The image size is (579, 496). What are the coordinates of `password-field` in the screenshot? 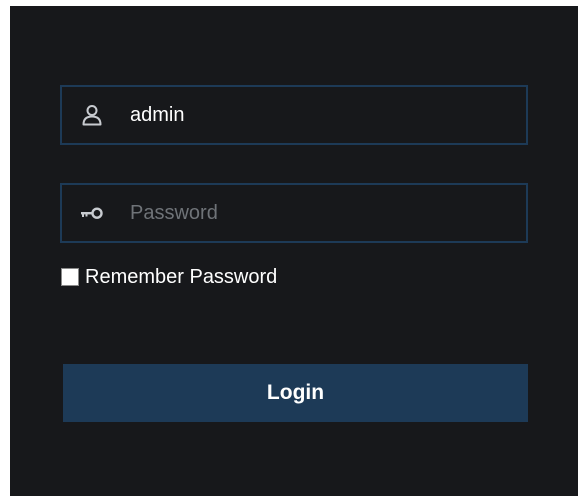 It's located at (294, 213).